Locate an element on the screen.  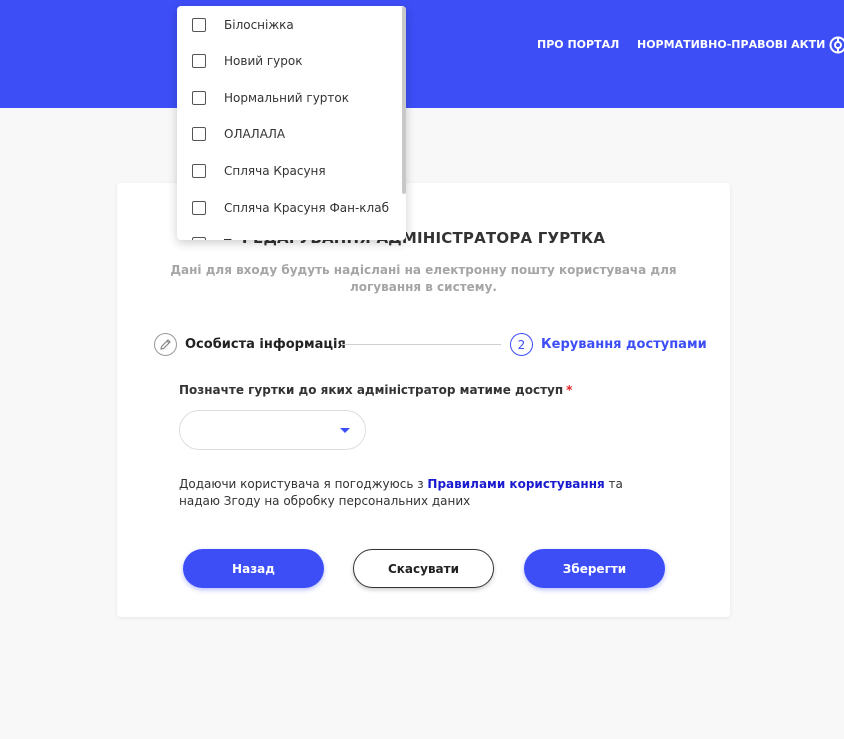
step2-label: Керування доступами is located at coordinates (624, 344).